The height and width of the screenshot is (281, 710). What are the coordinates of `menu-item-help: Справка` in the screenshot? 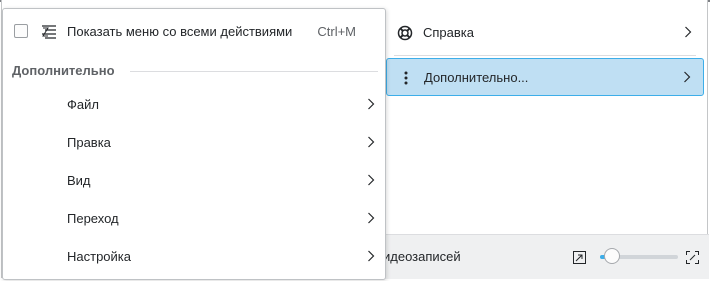 It's located at (545, 33).